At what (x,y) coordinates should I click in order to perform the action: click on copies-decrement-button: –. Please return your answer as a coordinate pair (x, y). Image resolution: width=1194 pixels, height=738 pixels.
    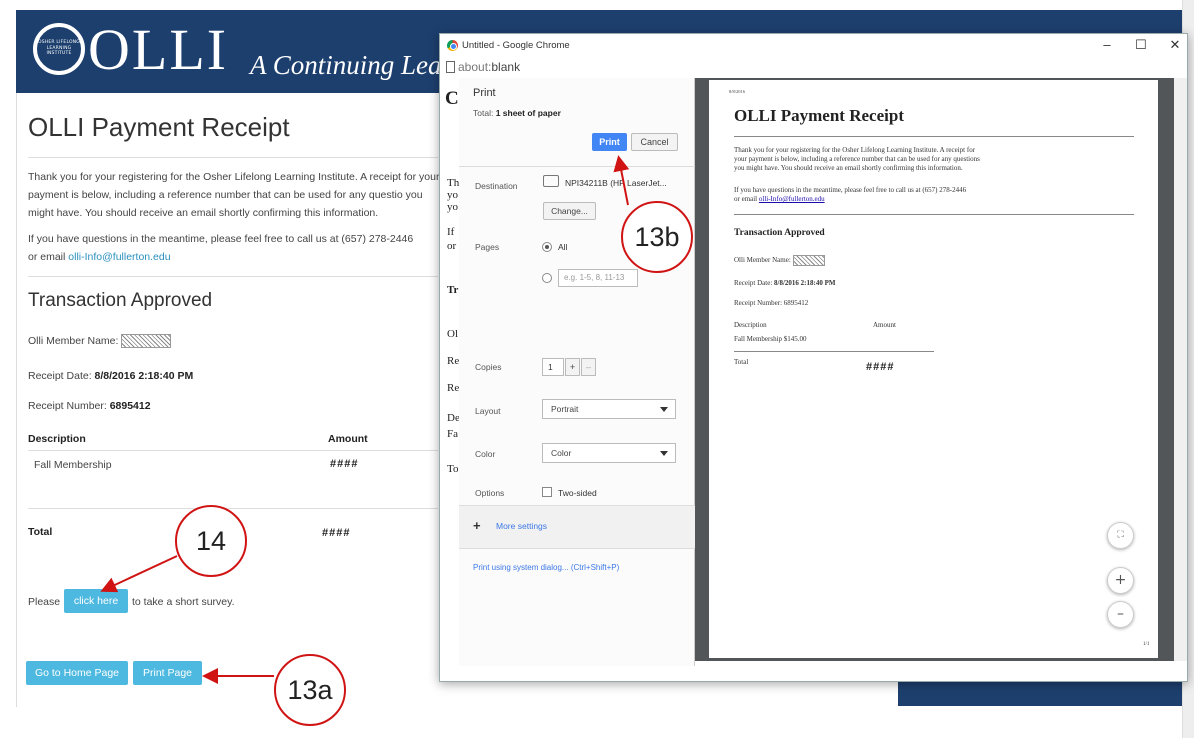
    Looking at the image, I should click on (588, 367).